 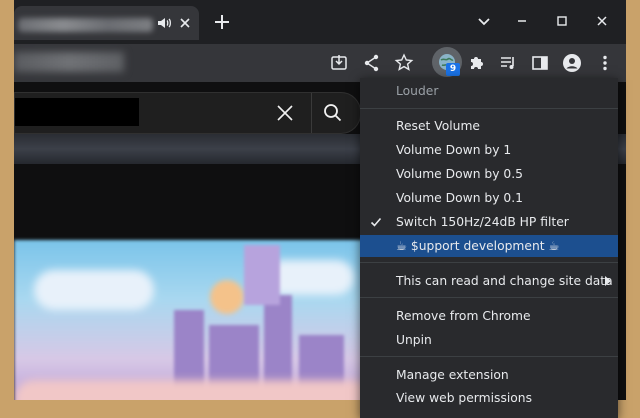 I want to click on install-app-icon, so click(x=339, y=63).